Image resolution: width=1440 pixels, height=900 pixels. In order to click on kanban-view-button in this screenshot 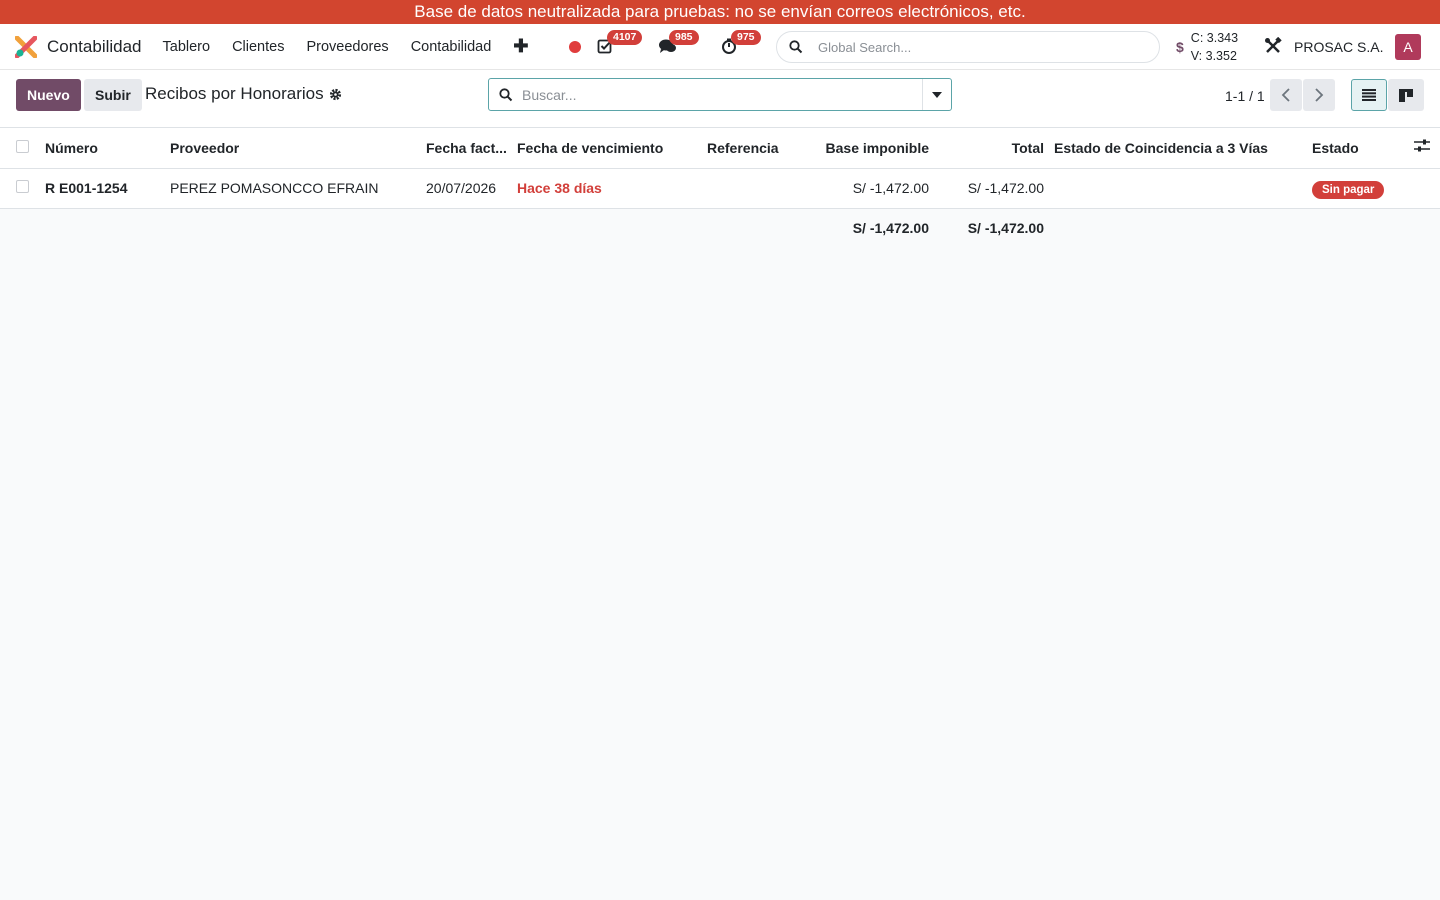, I will do `click(1406, 95)`.